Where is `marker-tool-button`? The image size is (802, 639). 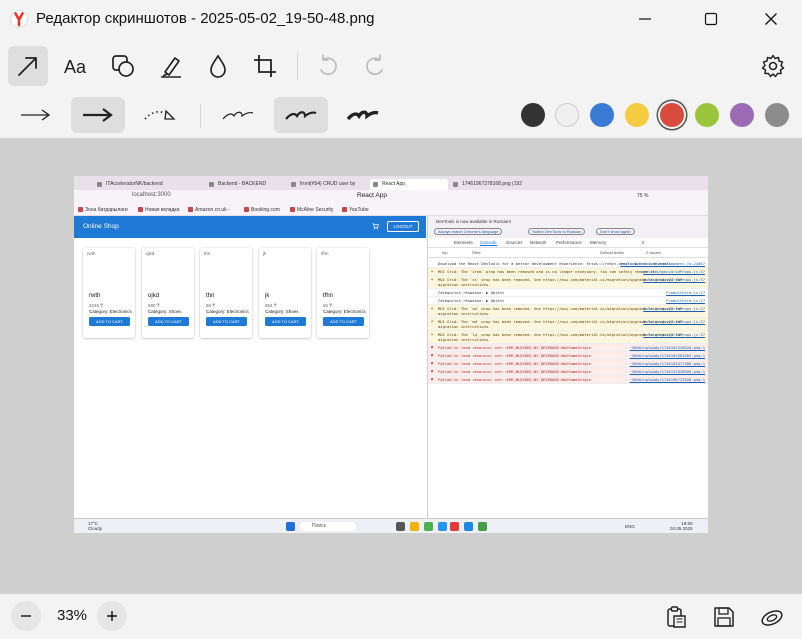
marker-tool-button is located at coordinates (171, 66).